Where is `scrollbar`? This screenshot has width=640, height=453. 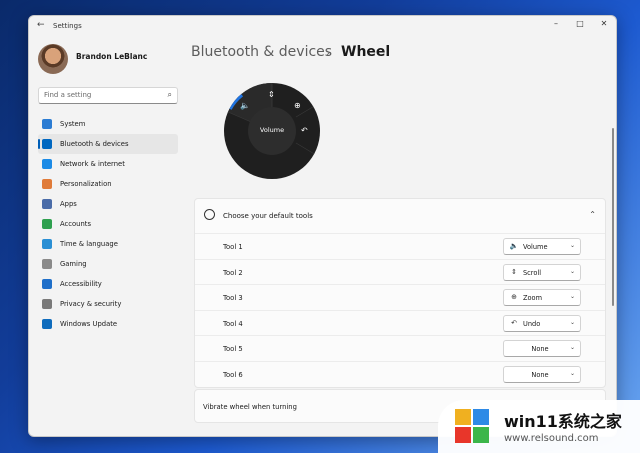 scrollbar is located at coordinates (613, 217).